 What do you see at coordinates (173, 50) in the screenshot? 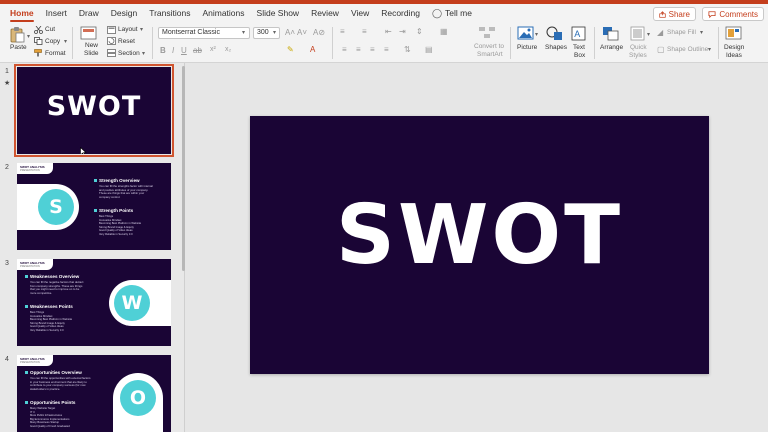
I see `italic-icon: I` at bounding box center [173, 50].